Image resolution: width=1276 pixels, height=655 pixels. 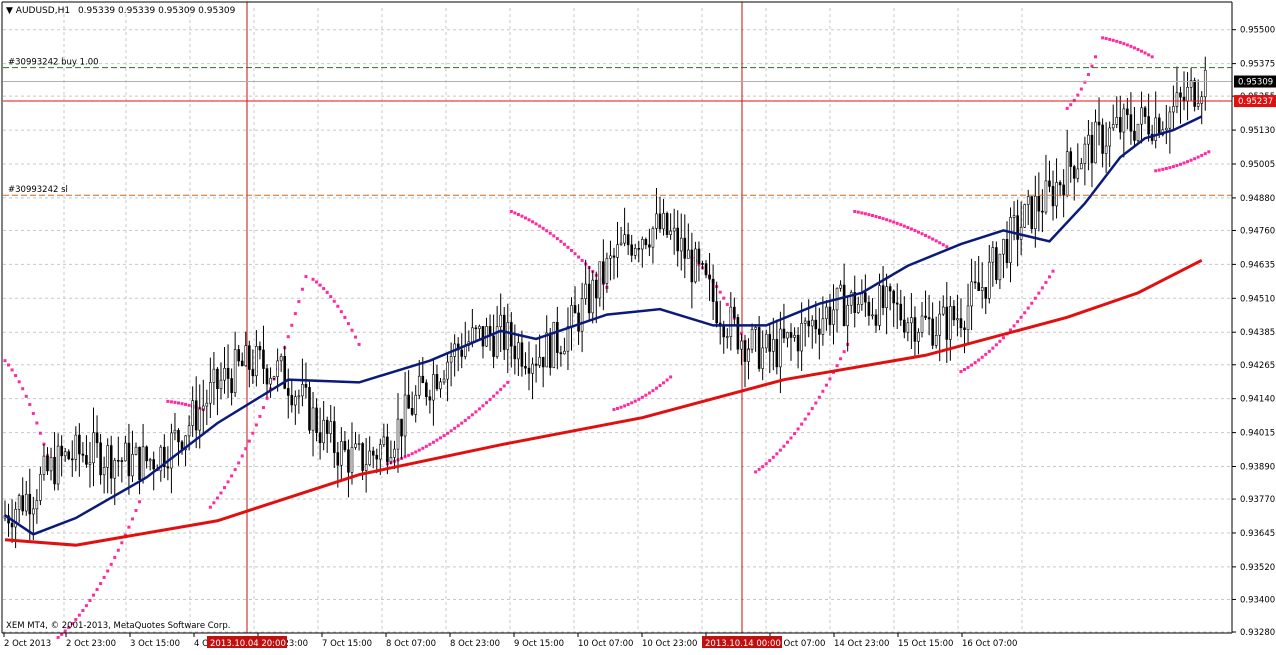 I want to click on red-level-label: 0.95237, so click(x=1255, y=102).